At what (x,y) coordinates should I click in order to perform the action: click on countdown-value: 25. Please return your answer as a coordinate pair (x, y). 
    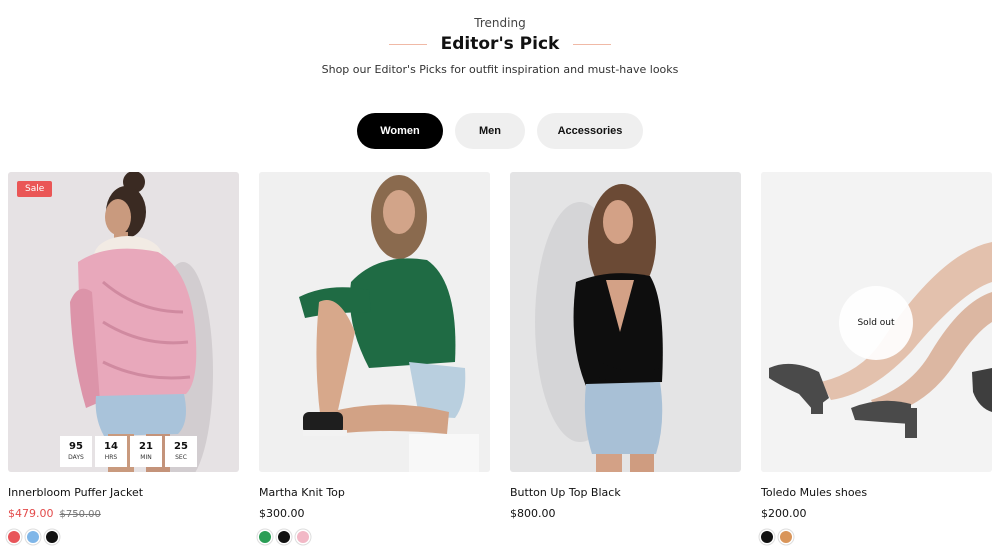
    Looking at the image, I should click on (181, 446).